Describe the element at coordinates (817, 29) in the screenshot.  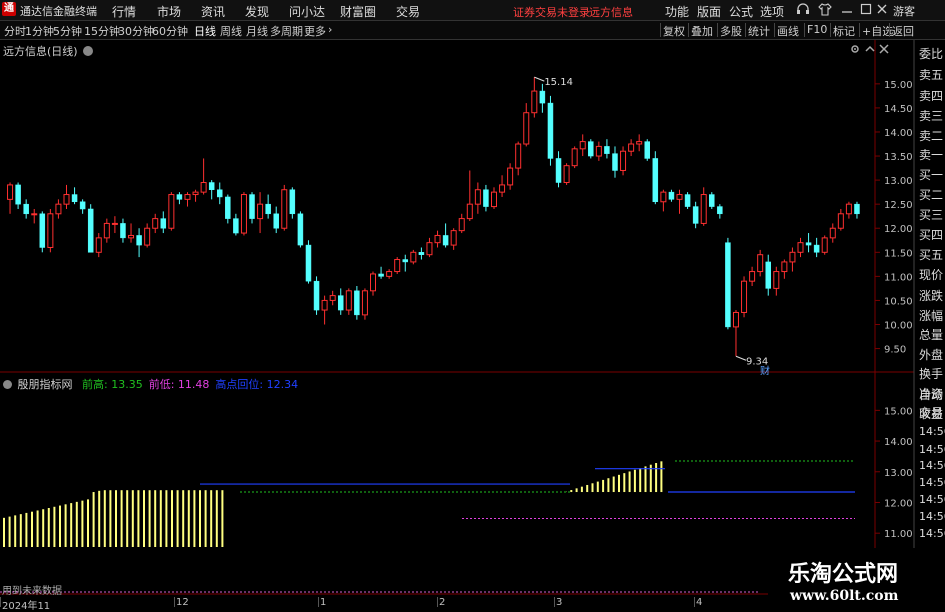
I see `tool-5: F10` at that location.